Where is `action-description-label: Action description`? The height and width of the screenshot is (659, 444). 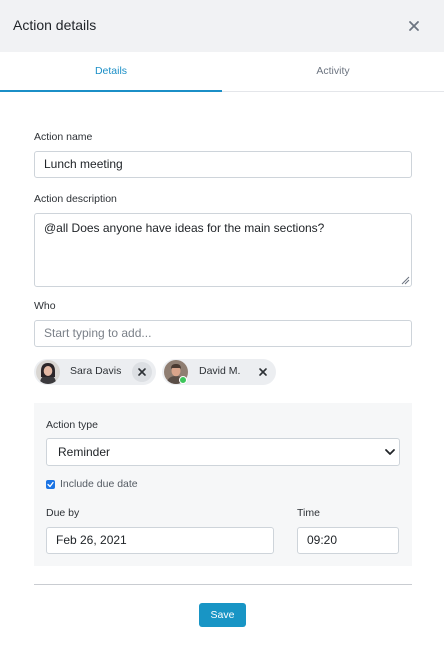
action-description-label: Action description is located at coordinates (75, 199).